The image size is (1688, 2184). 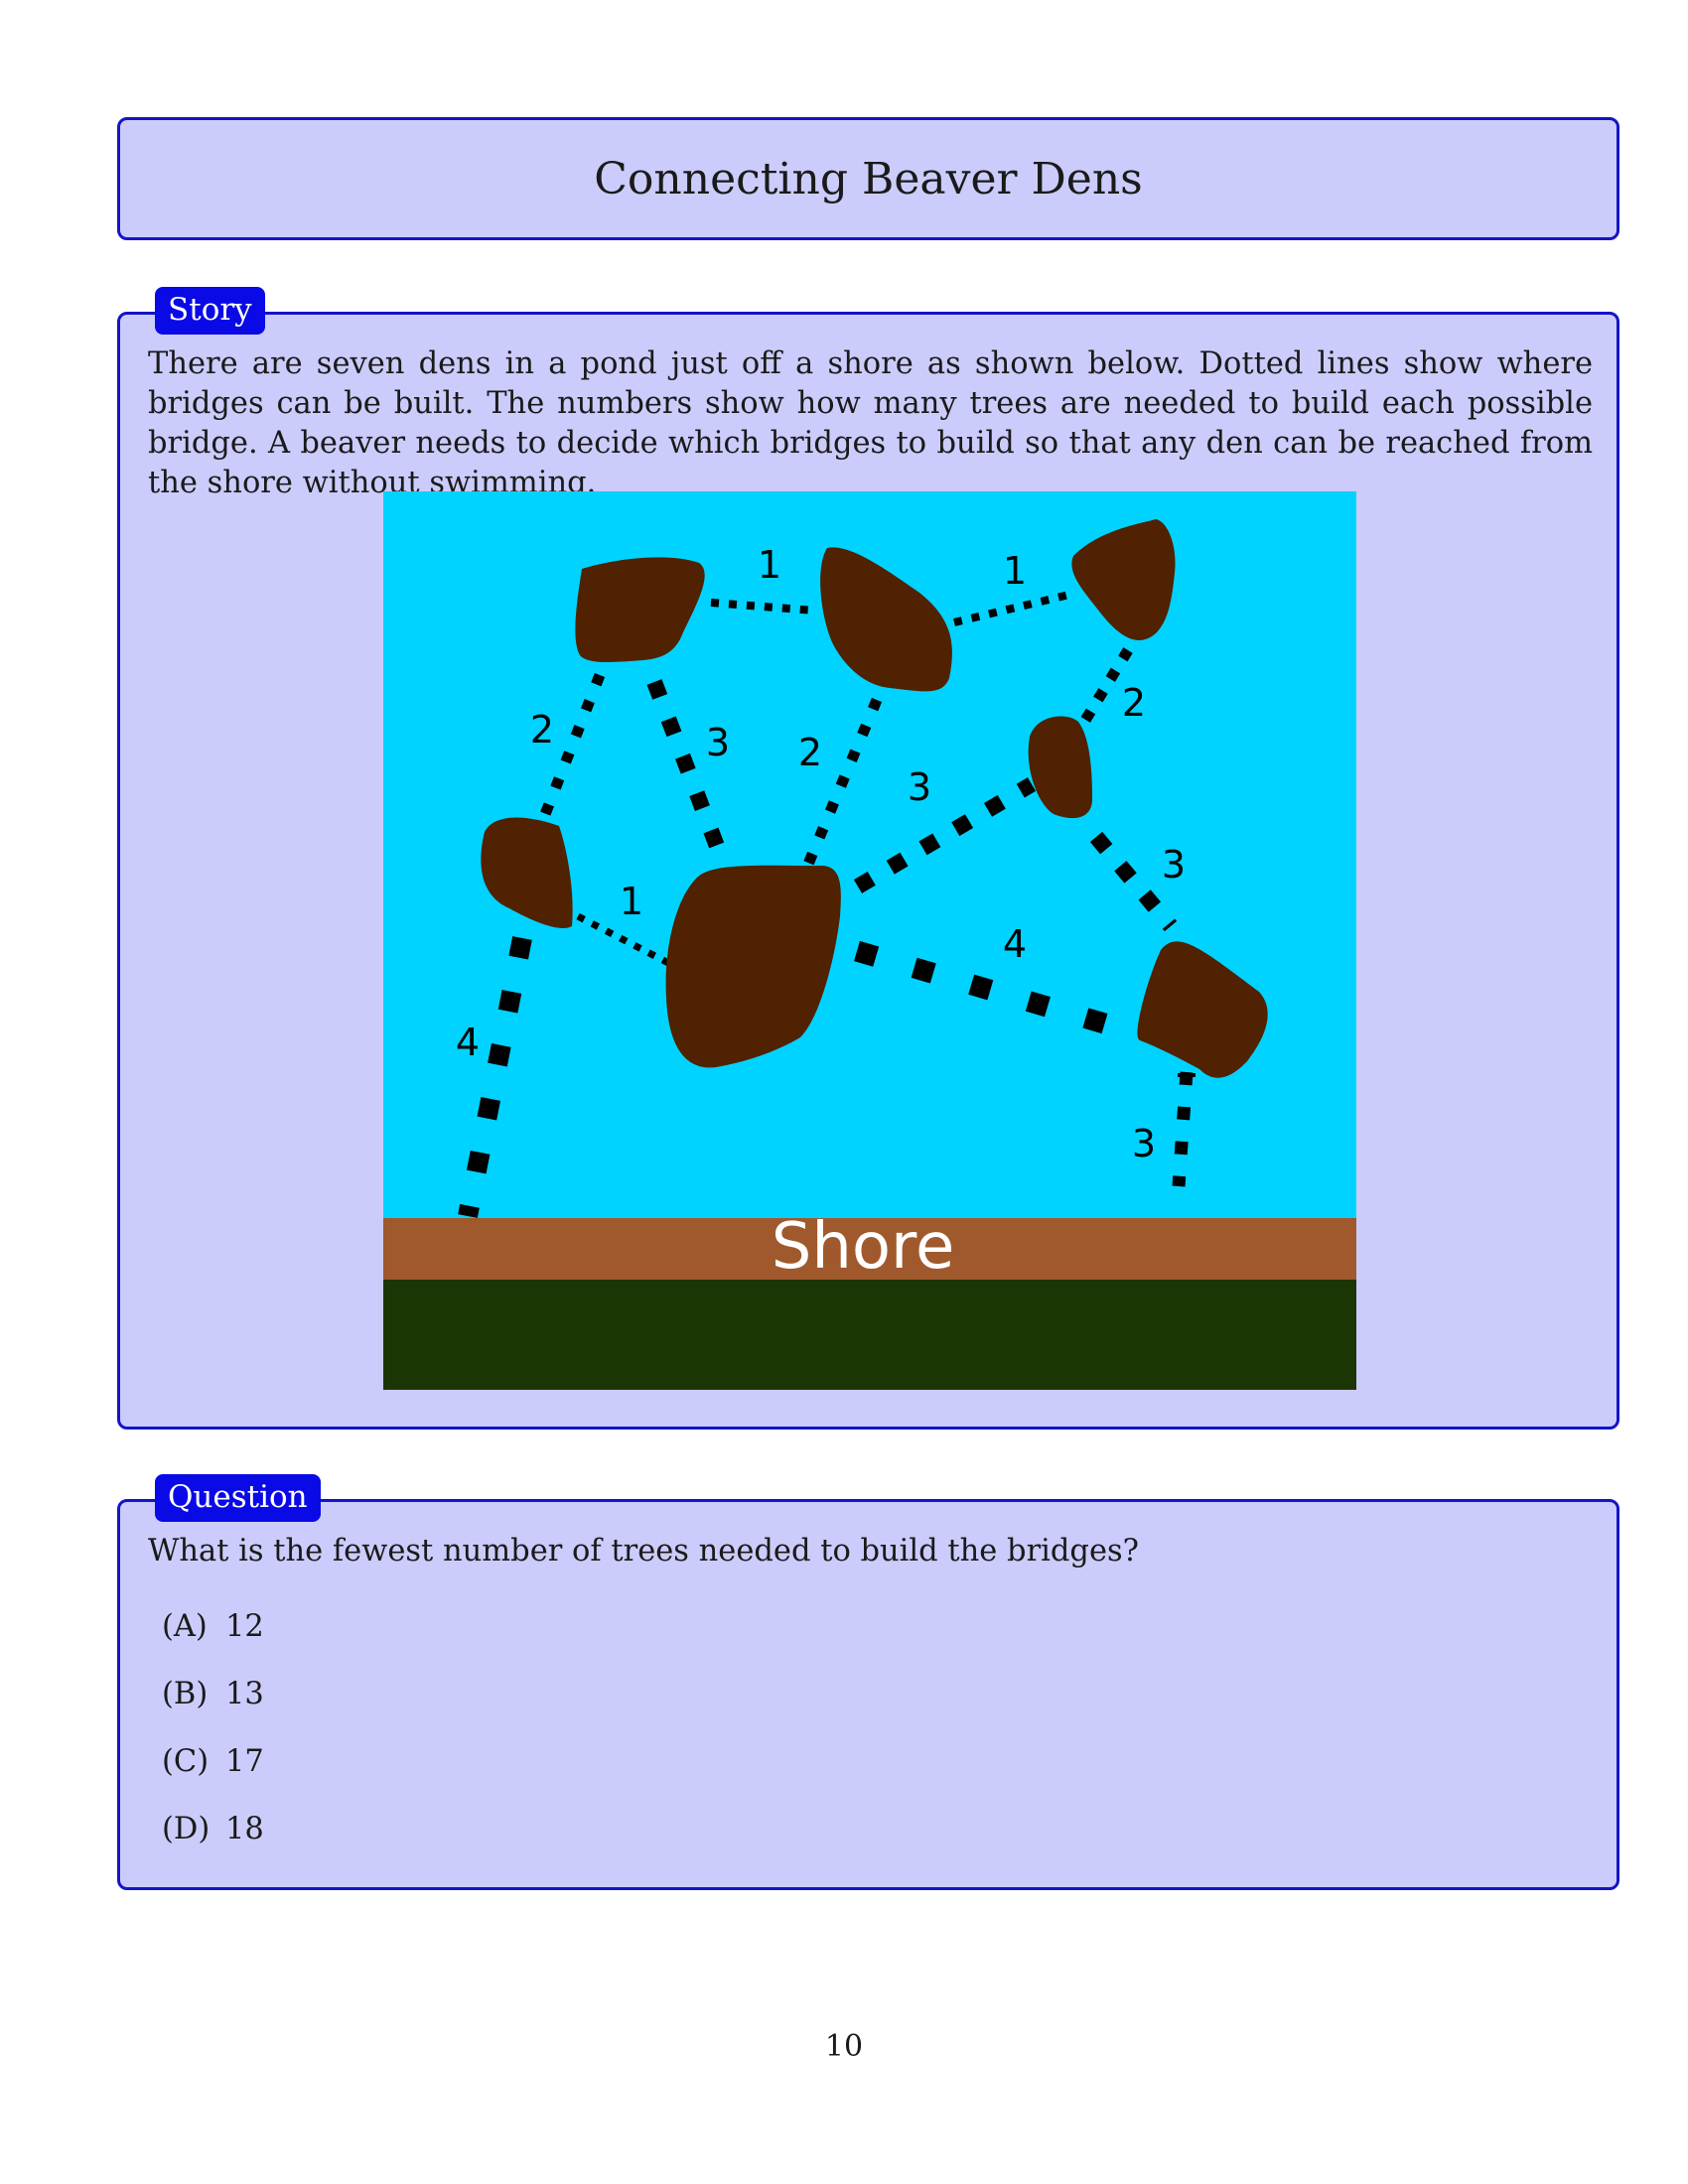 What do you see at coordinates (244, 1761) in the screenshot?
I see `option-value: 17` at bounding box center [244, 1761].